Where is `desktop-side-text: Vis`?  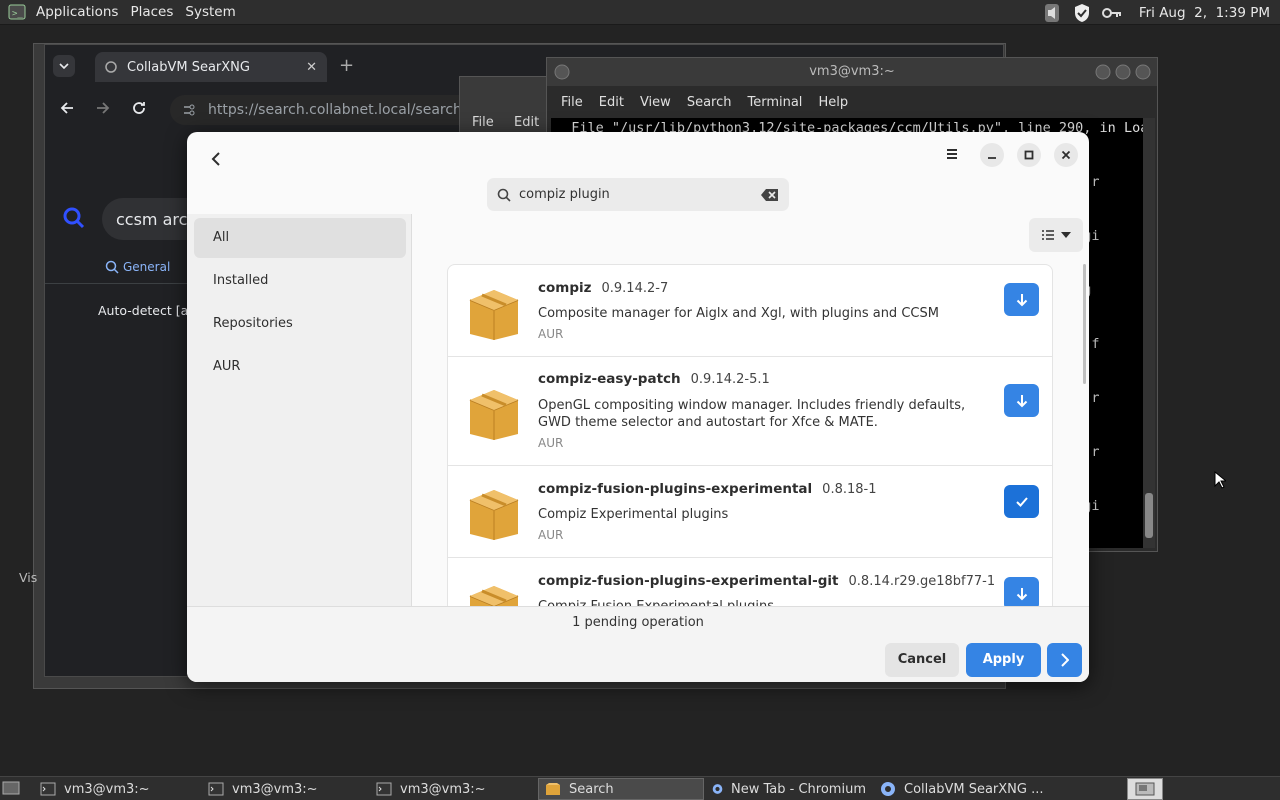
desktop-side-text: Vis is located at coordinates (28, 577).